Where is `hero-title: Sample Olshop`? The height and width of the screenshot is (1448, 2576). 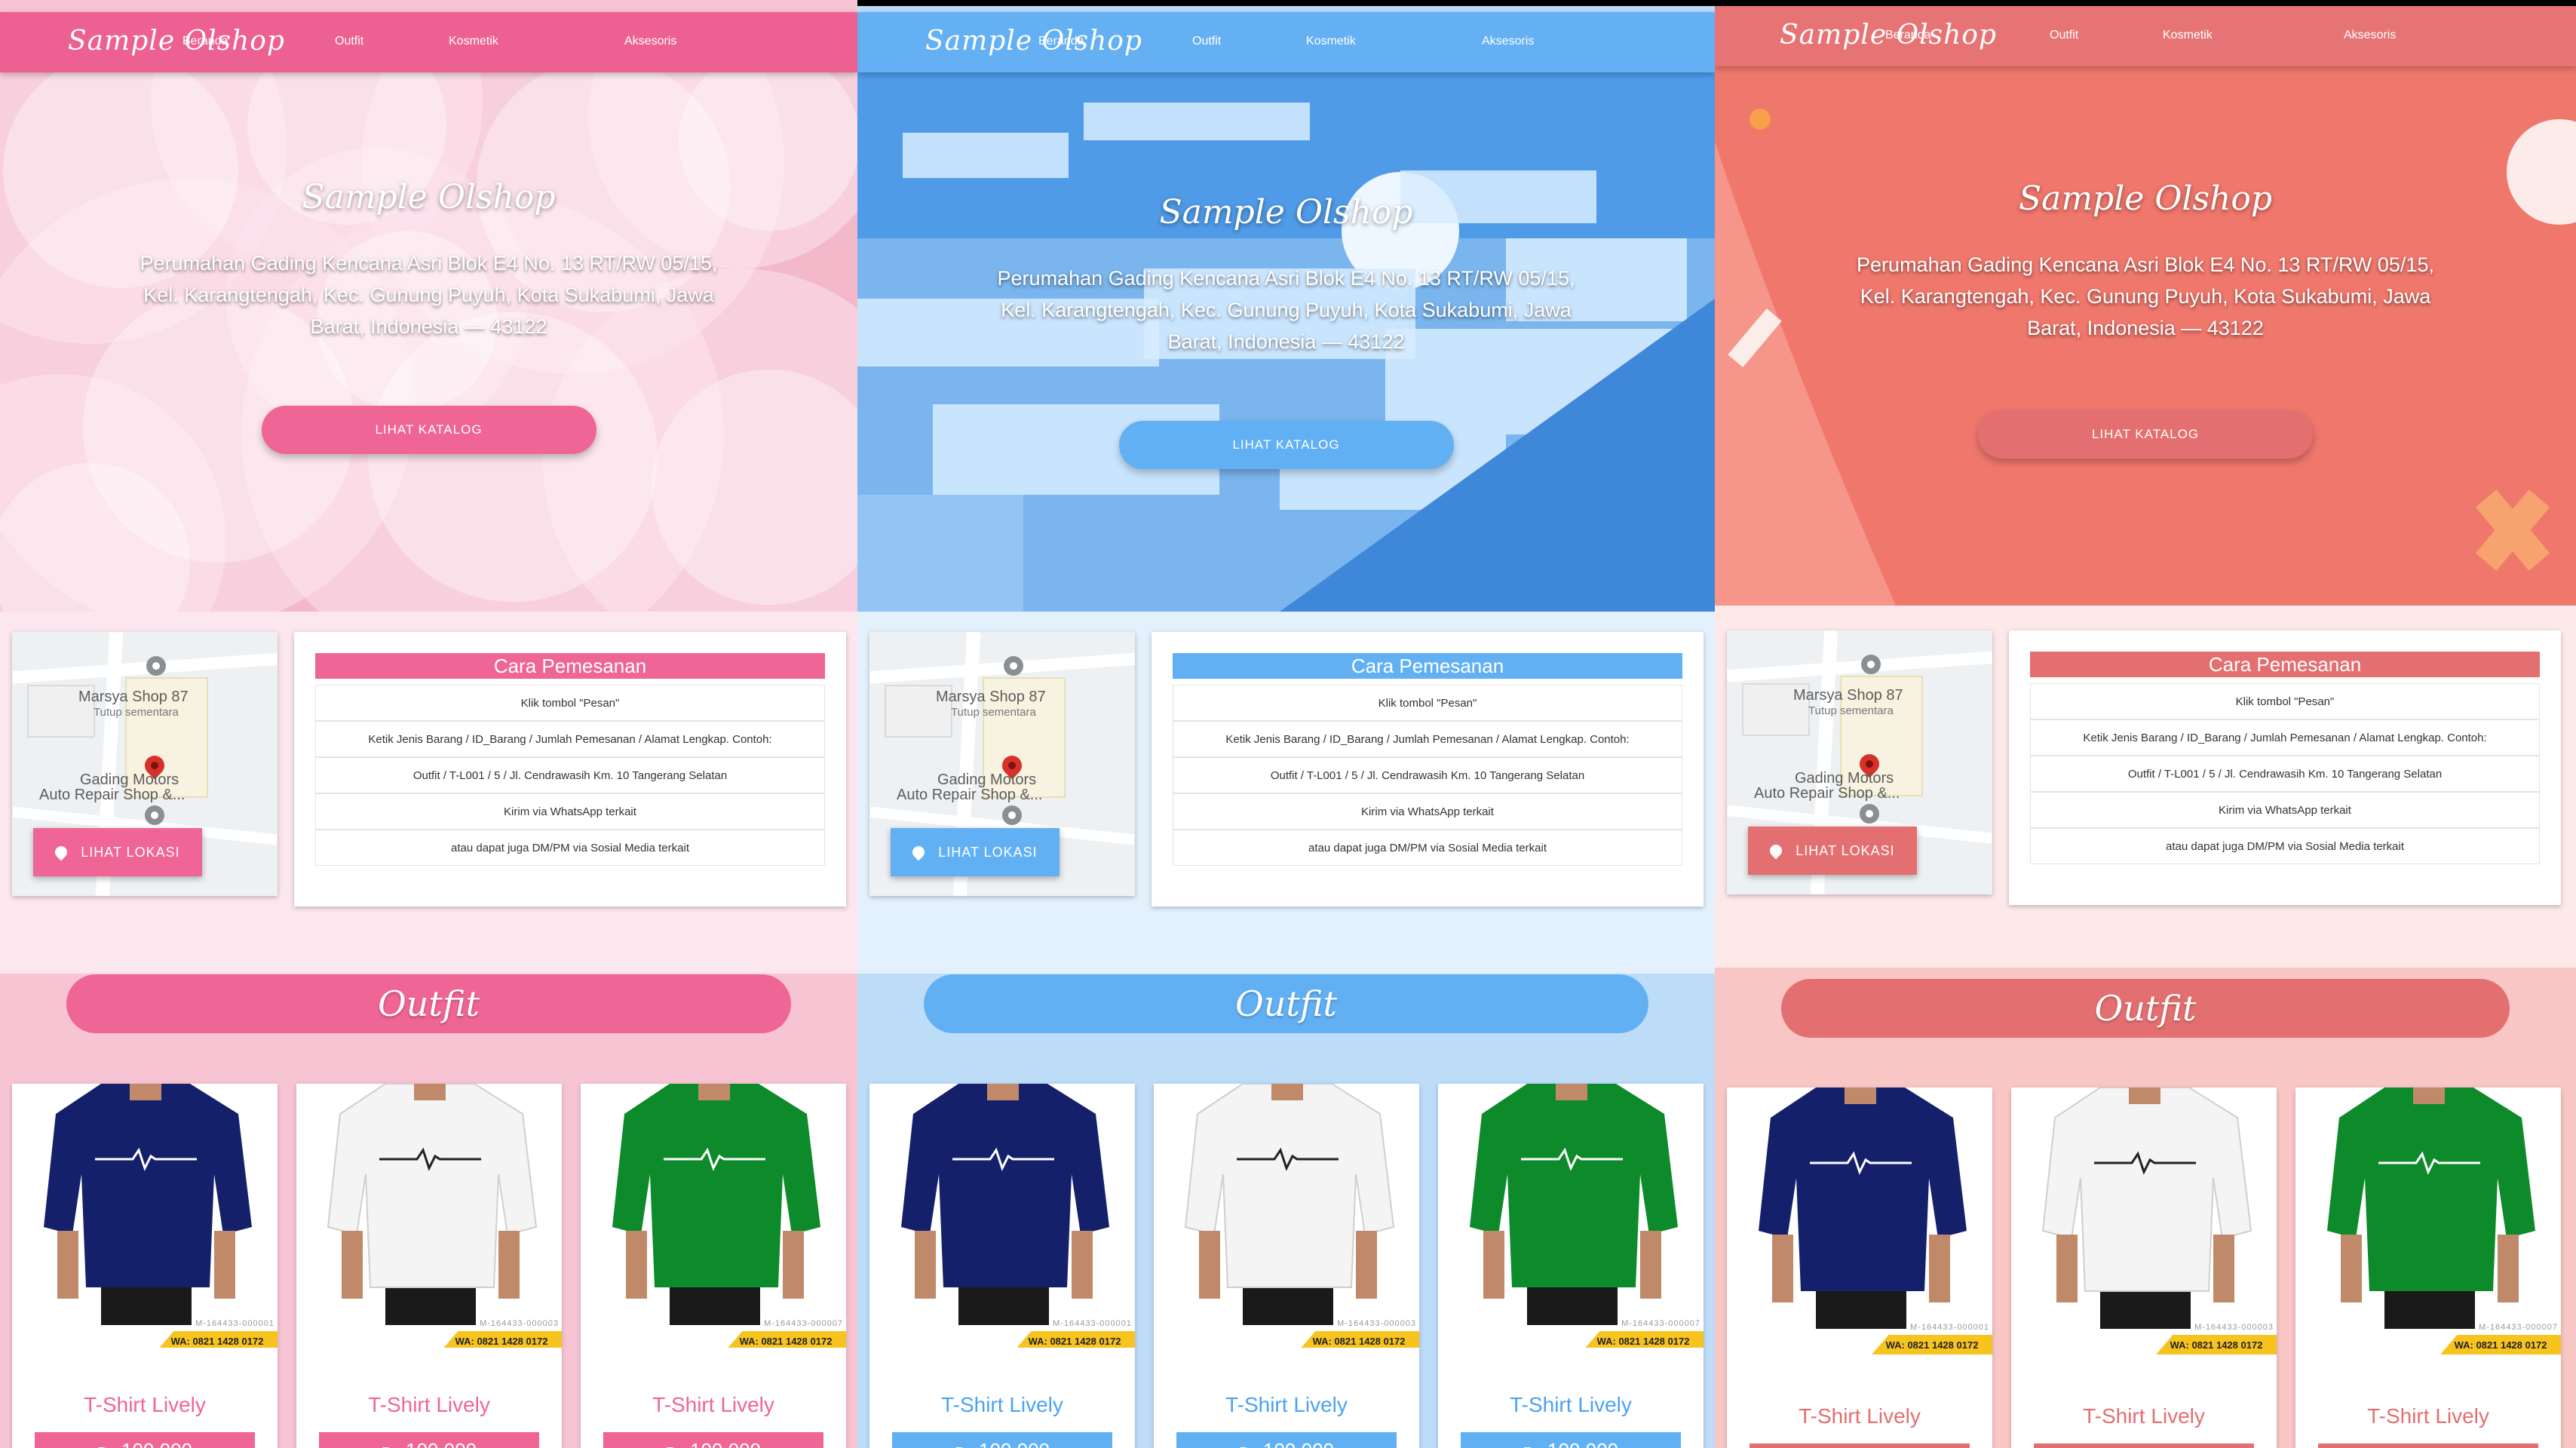 hero-title: Sample Olshop is located at coordinates (429, 197).